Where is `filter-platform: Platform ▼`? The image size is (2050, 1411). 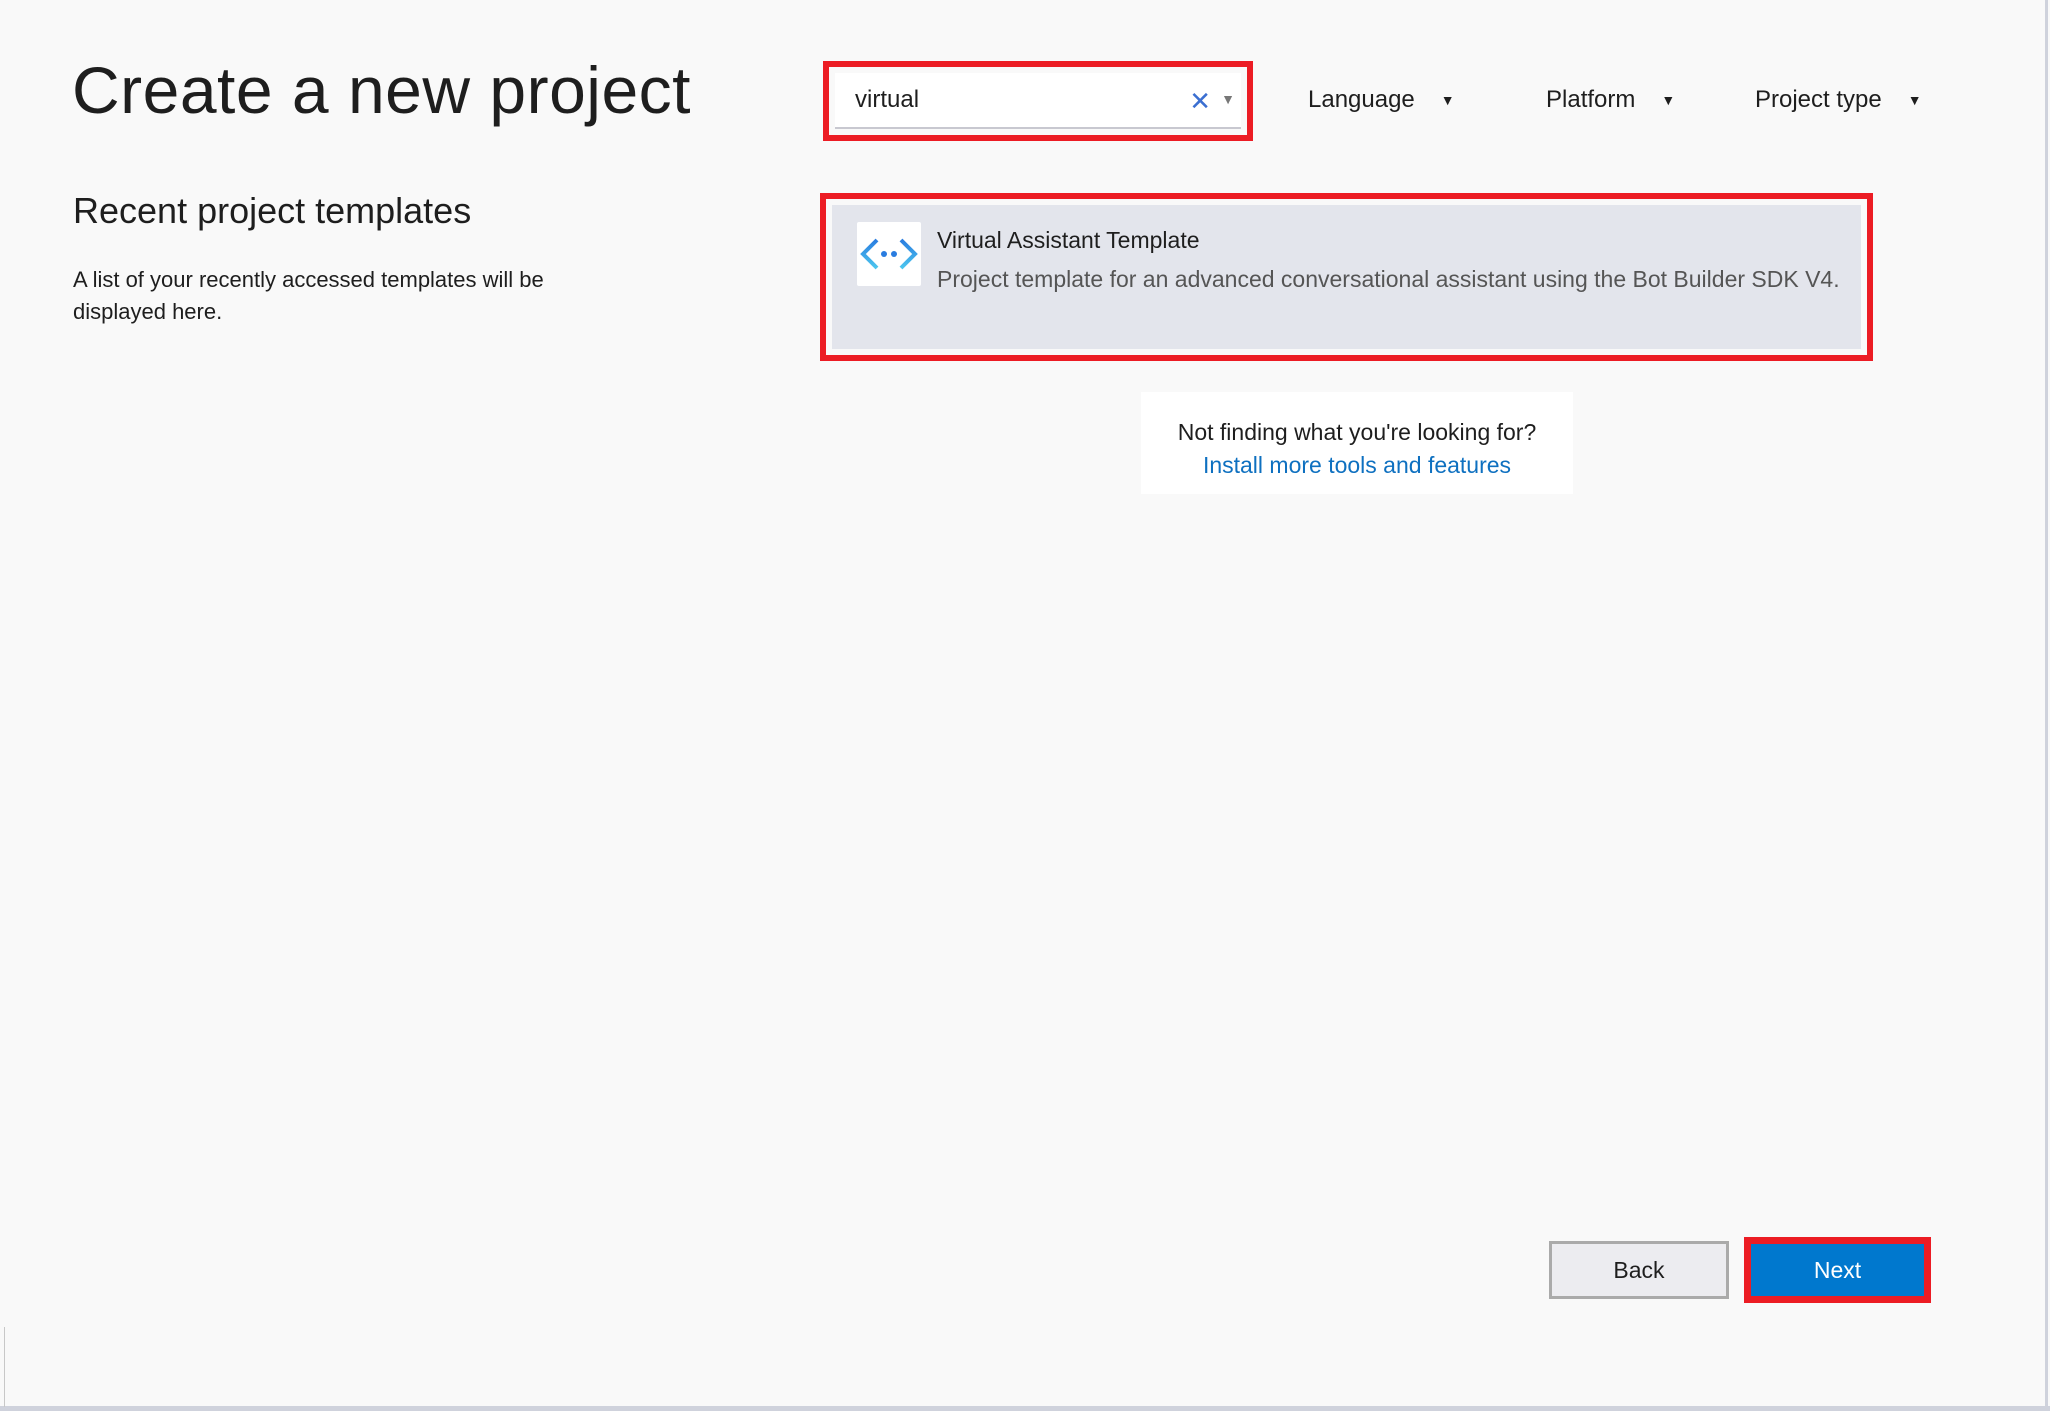
filter-platform: Platform ▼ is located at coordinates (1610, 100).